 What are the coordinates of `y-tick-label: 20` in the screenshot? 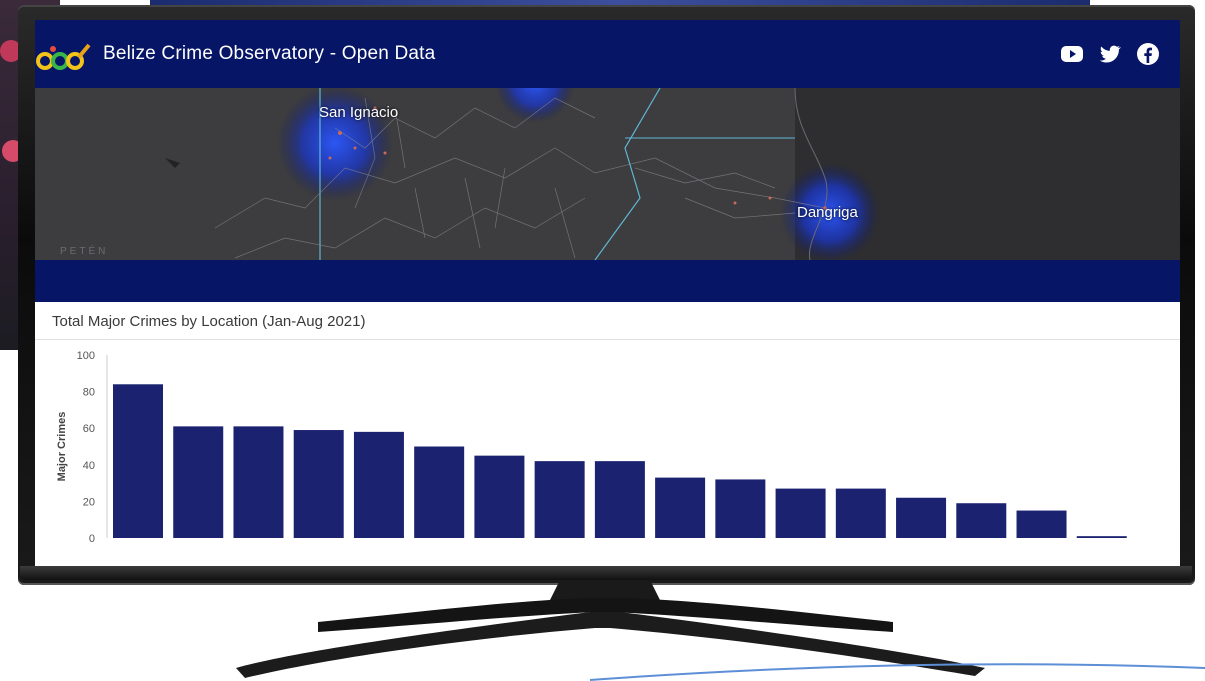 It's located at (89, 502).